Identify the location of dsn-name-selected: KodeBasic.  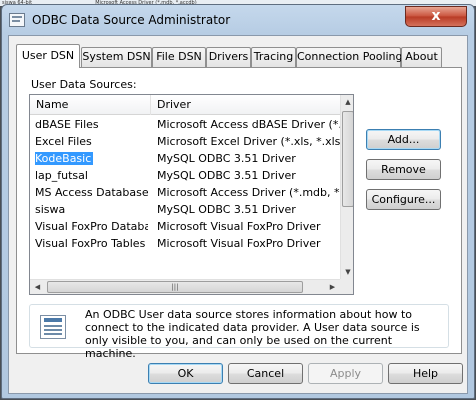
(91, 158).